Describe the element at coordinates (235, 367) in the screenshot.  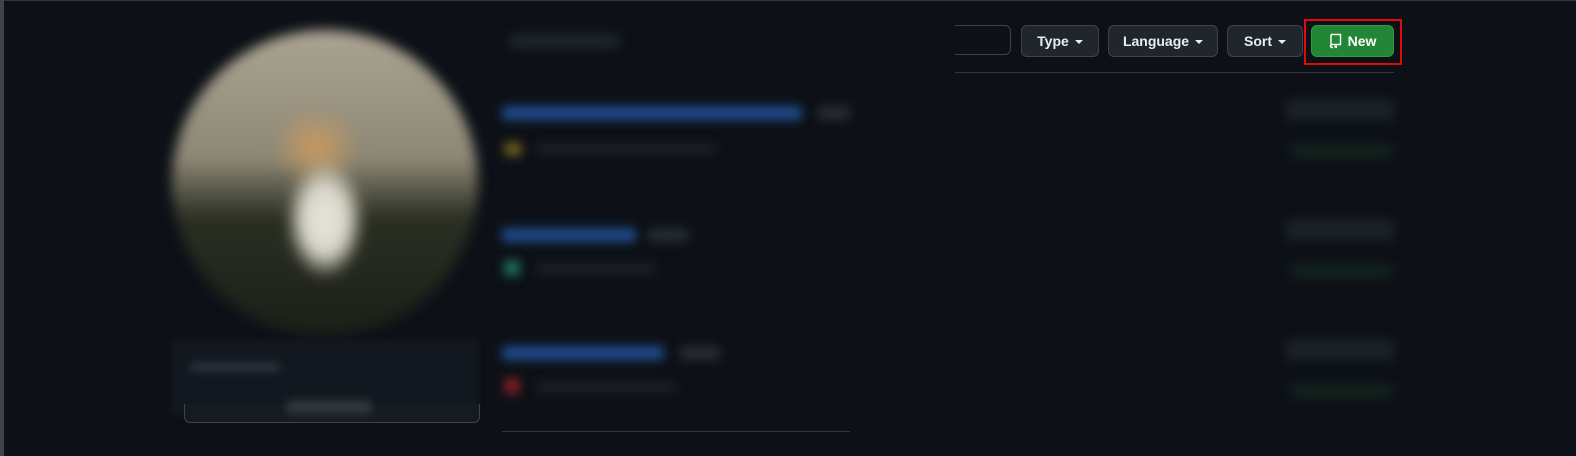
I see `profile-name-blurred` at that location.